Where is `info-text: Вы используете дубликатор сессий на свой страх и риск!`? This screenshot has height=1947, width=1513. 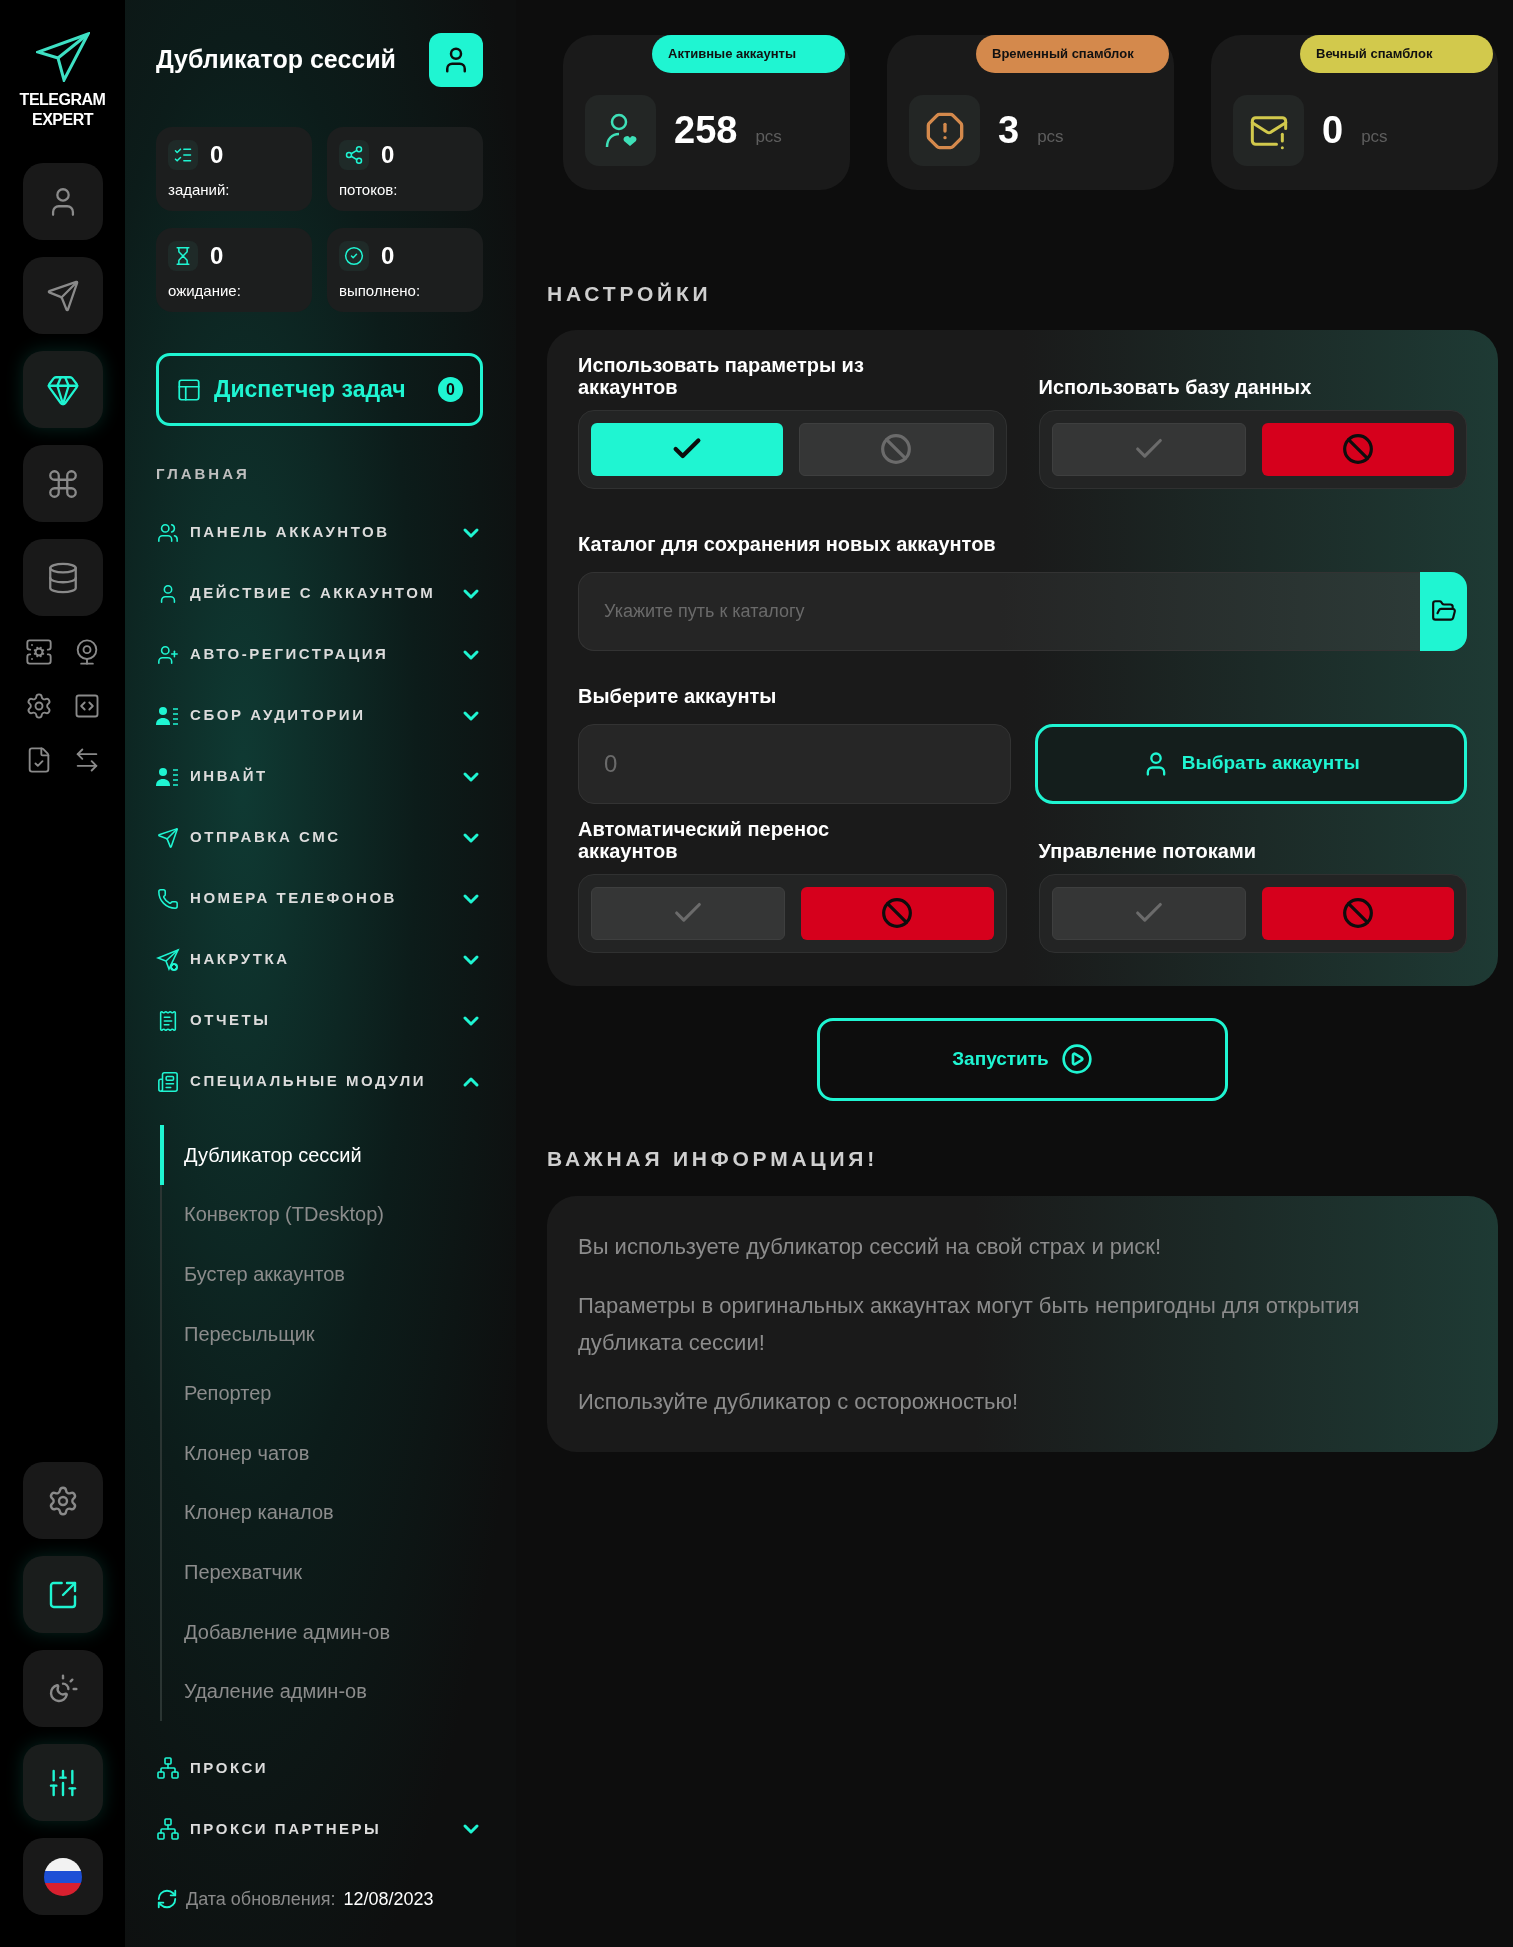 info-text: Вы используете дубликатор сессий на свой страх и риск! is located at coordinates (870, 1247).